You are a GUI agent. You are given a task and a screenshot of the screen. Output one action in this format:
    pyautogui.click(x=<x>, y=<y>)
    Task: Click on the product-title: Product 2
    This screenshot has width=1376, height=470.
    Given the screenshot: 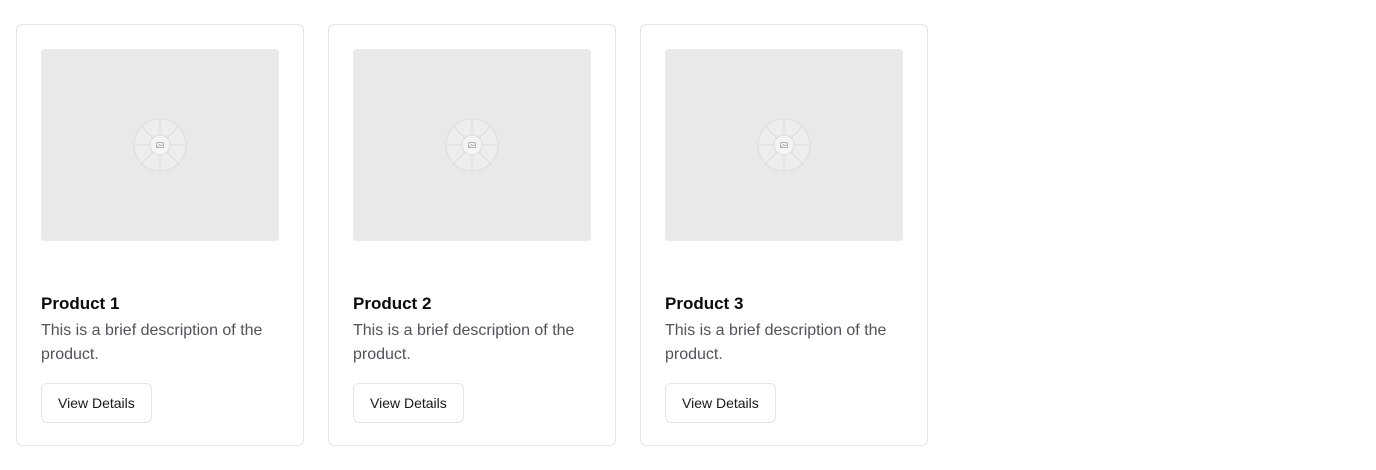 What is the action you would take?
    pyautogui.click(x=392, y=303)
    